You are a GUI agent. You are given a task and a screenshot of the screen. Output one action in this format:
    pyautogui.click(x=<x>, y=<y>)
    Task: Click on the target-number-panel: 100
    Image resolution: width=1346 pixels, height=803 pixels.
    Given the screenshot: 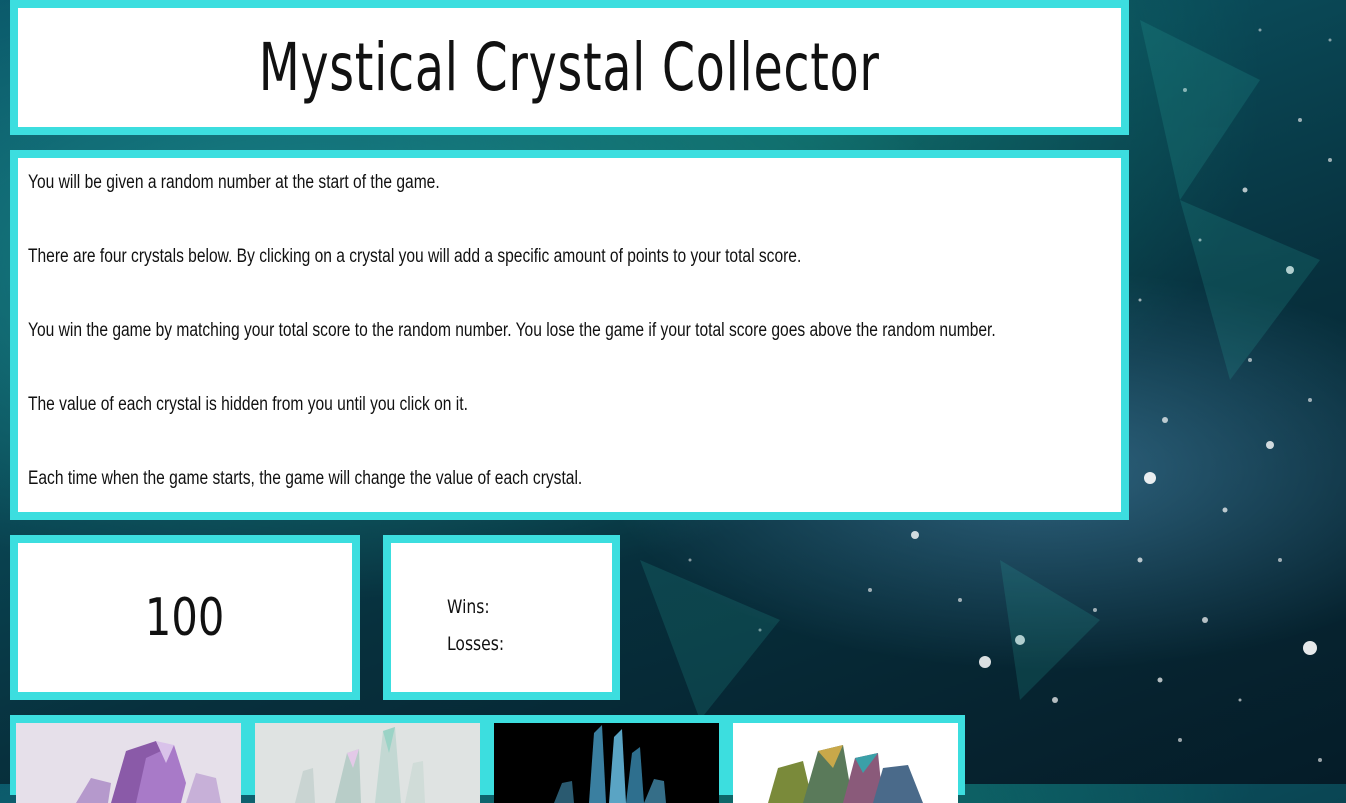 What is the action you would take?
    pyautogui.click(x=185, y=617)
    